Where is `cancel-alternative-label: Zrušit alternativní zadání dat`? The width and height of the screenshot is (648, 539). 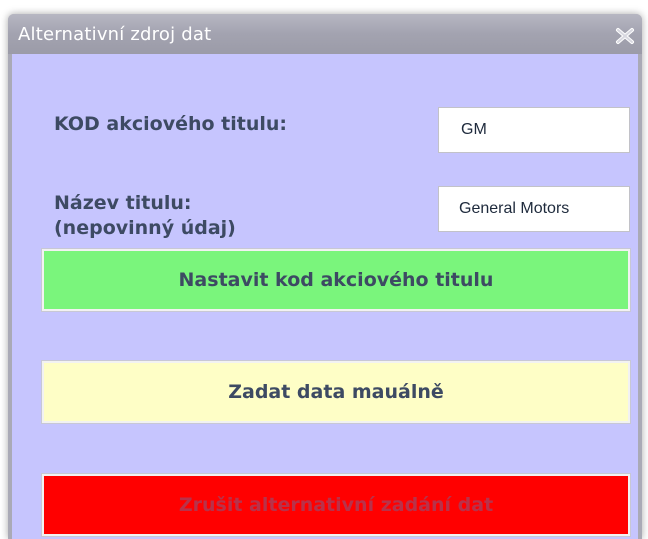
cancel-alternative-label: Zrušit alternativní zadání dat is located at coordinates (336, 505).